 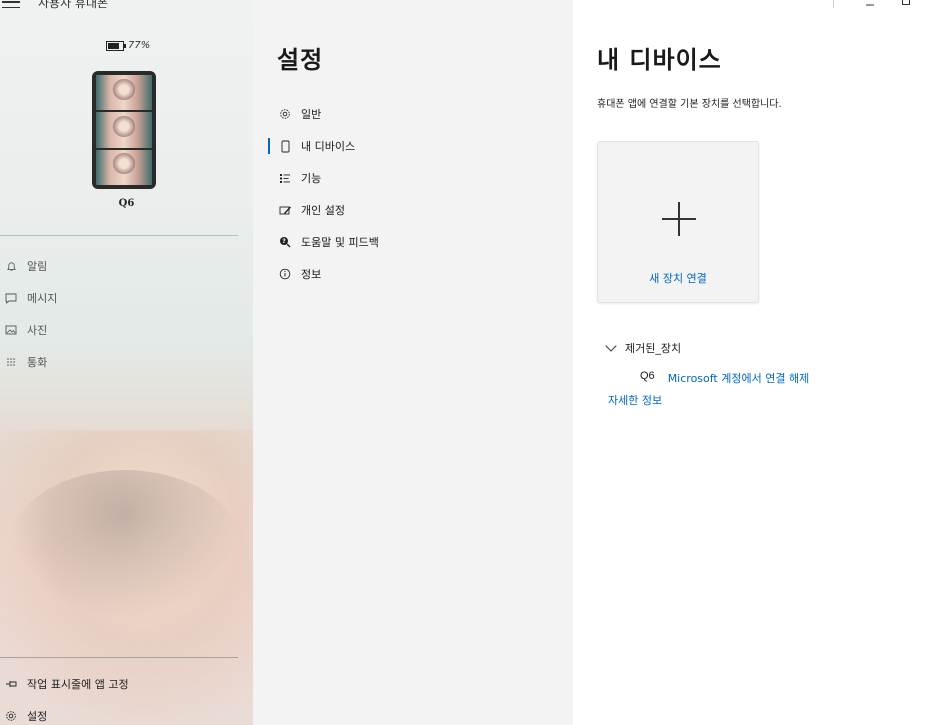 What do you see at coordinates (11, 684) in the screenshot?
I see `pin-icon` at bounding box center [11, 684].